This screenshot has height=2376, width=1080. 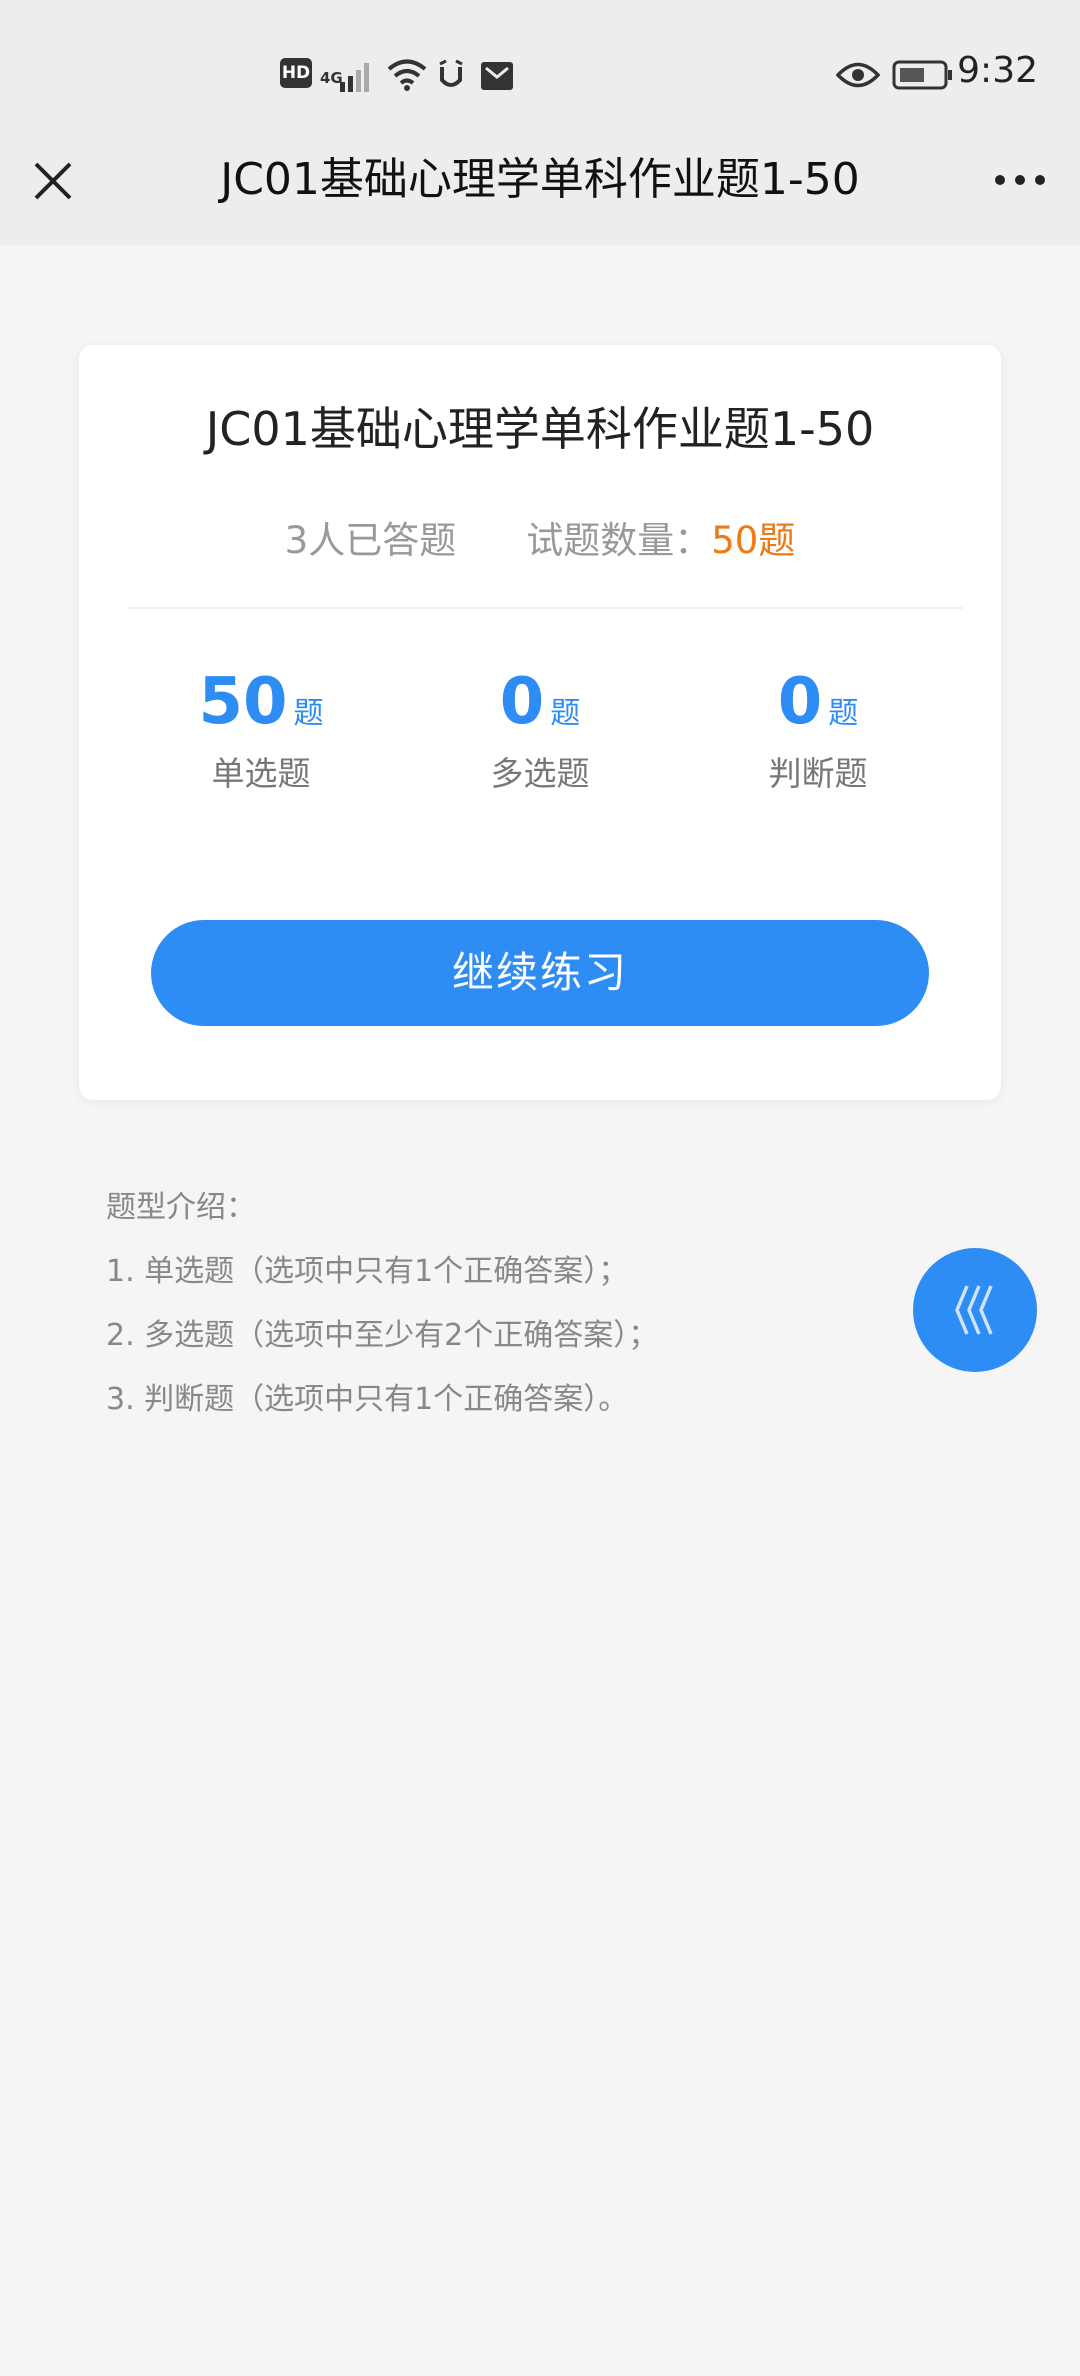 What do you see at coordinates (497, 76) in the screenshot?
I see `notification-icon` at bounding box center [497, 76].